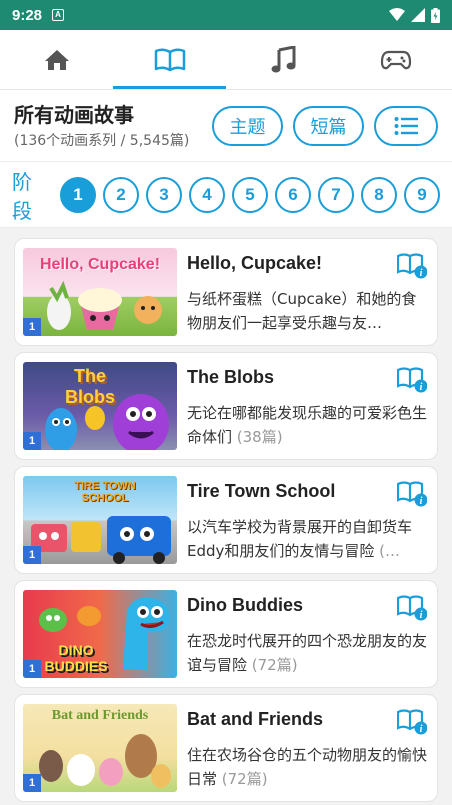 The image size is (452, 805). I want to click on music-note-icon, so click(283, 58).